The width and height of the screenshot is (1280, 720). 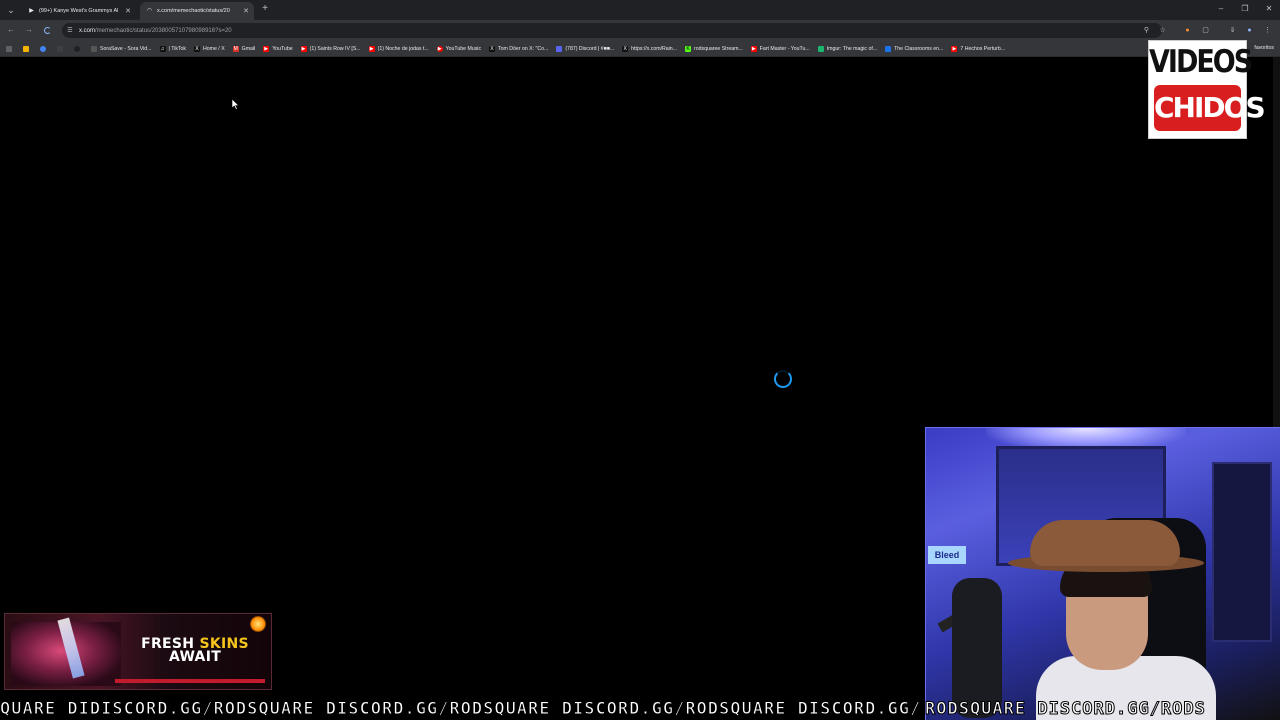 What do you see at coordinates (1249, 30) in the screenshot?
I see `profile-avatar-icon: ●` at bounding box center [1249, 30].